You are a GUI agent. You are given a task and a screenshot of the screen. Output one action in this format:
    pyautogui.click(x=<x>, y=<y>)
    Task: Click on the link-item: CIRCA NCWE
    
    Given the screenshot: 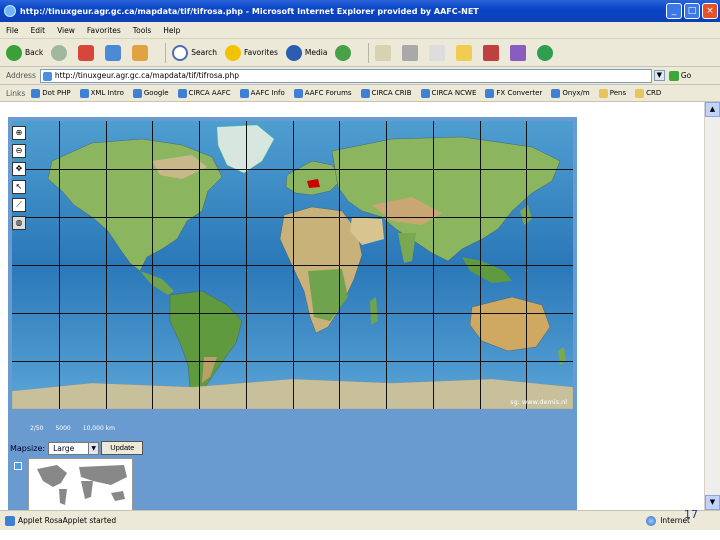 What is the action you would take?
    pyautogui.click(x=448, y=93)
    